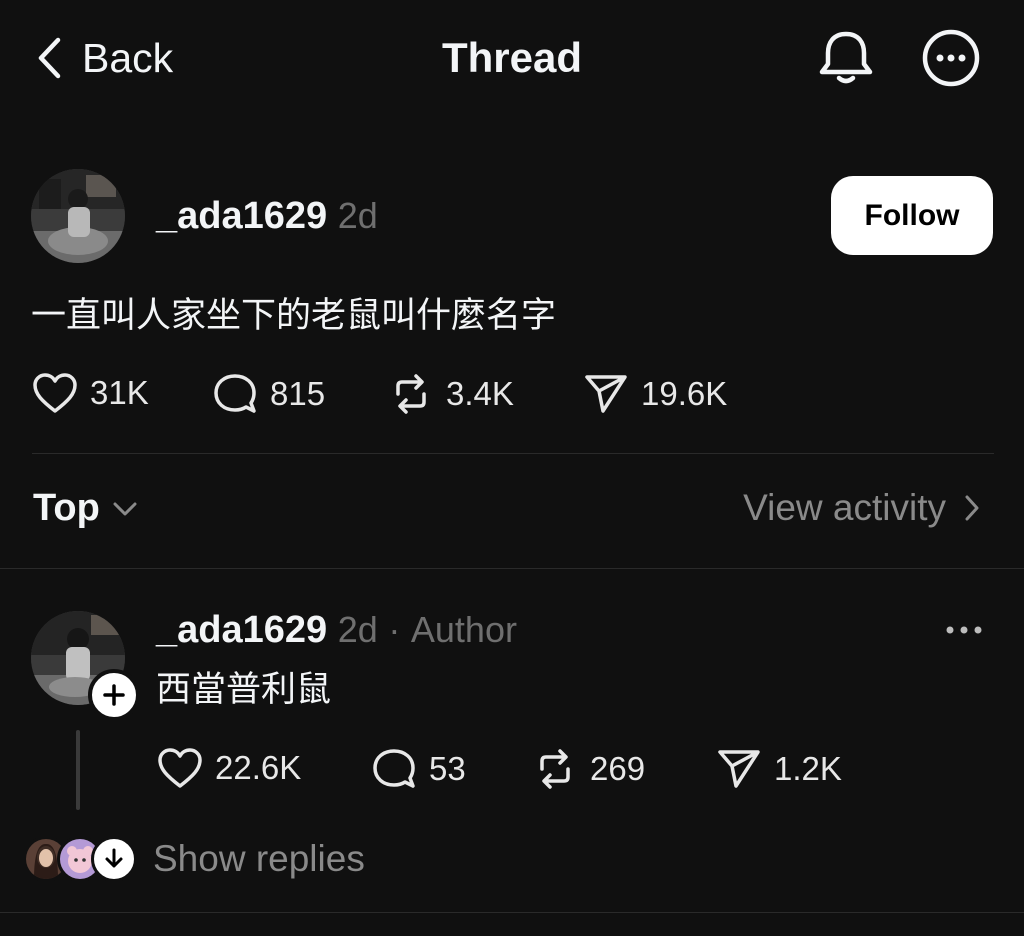  I want to click on back-button: Back, so click(104, 58).